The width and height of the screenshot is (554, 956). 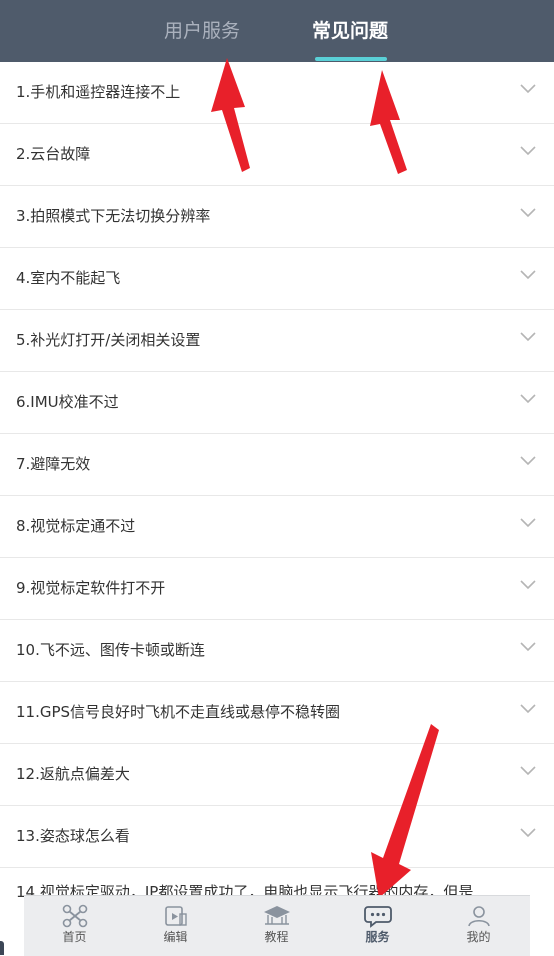 What do you see at coordinates (175, 916) in the screenshot?
I see `video-edit-icon` at bounding box center [175, 916].